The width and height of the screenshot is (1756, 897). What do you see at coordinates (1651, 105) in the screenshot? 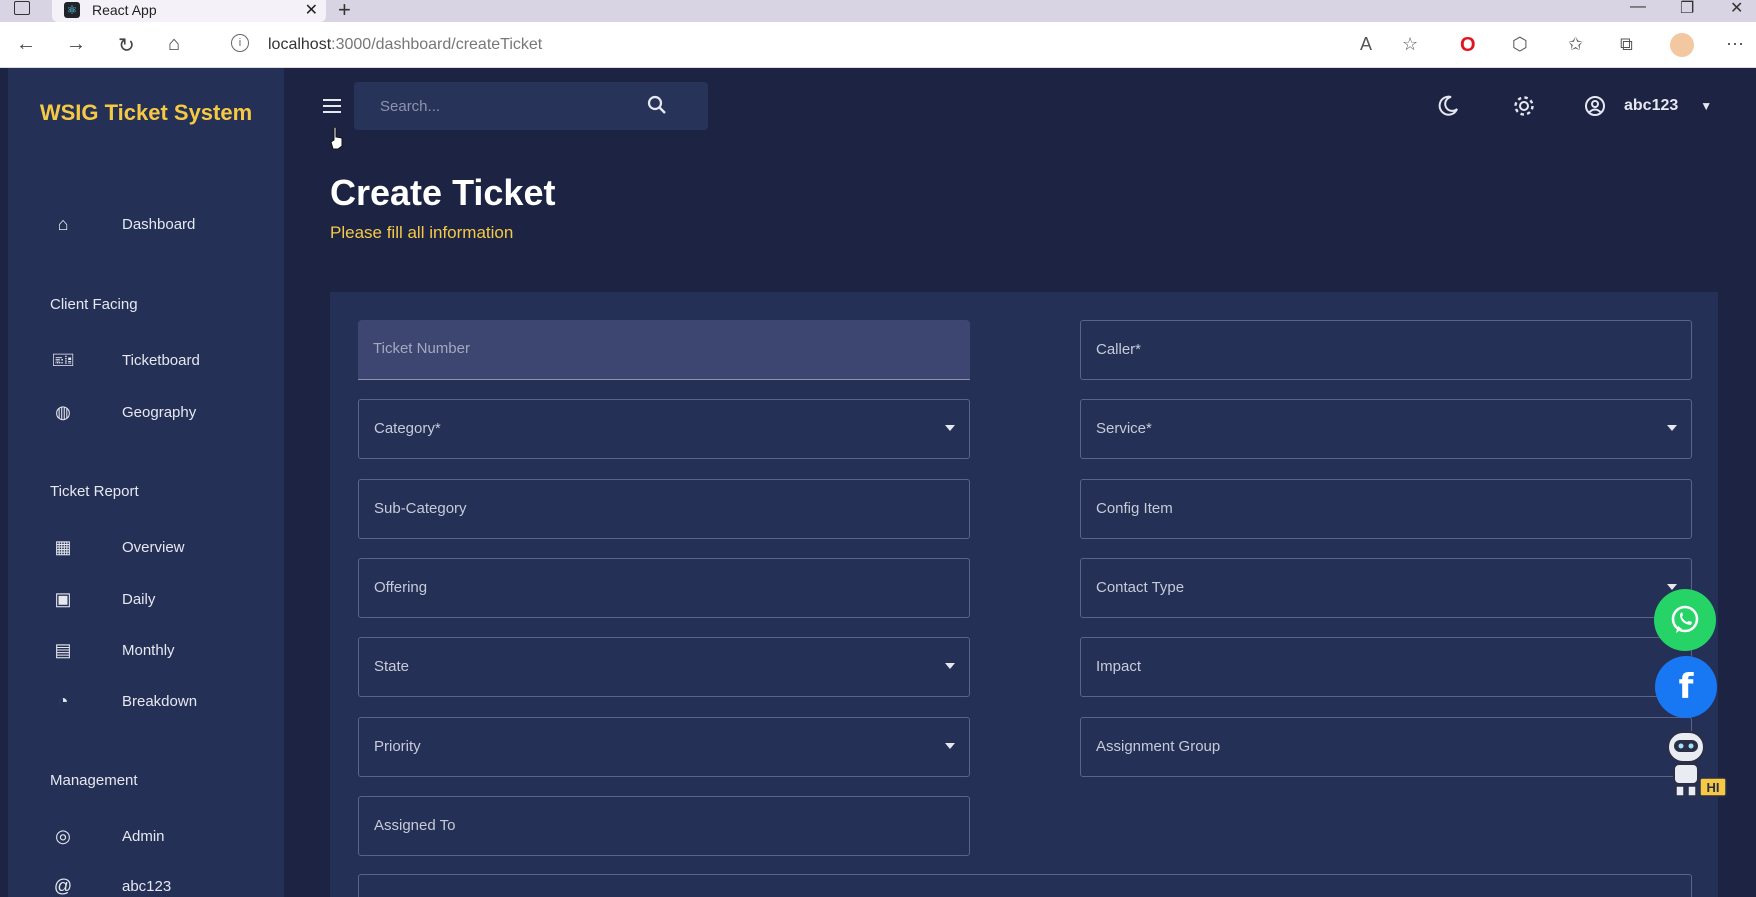
I see `username: abc123` at bounding box center [1651, 105].